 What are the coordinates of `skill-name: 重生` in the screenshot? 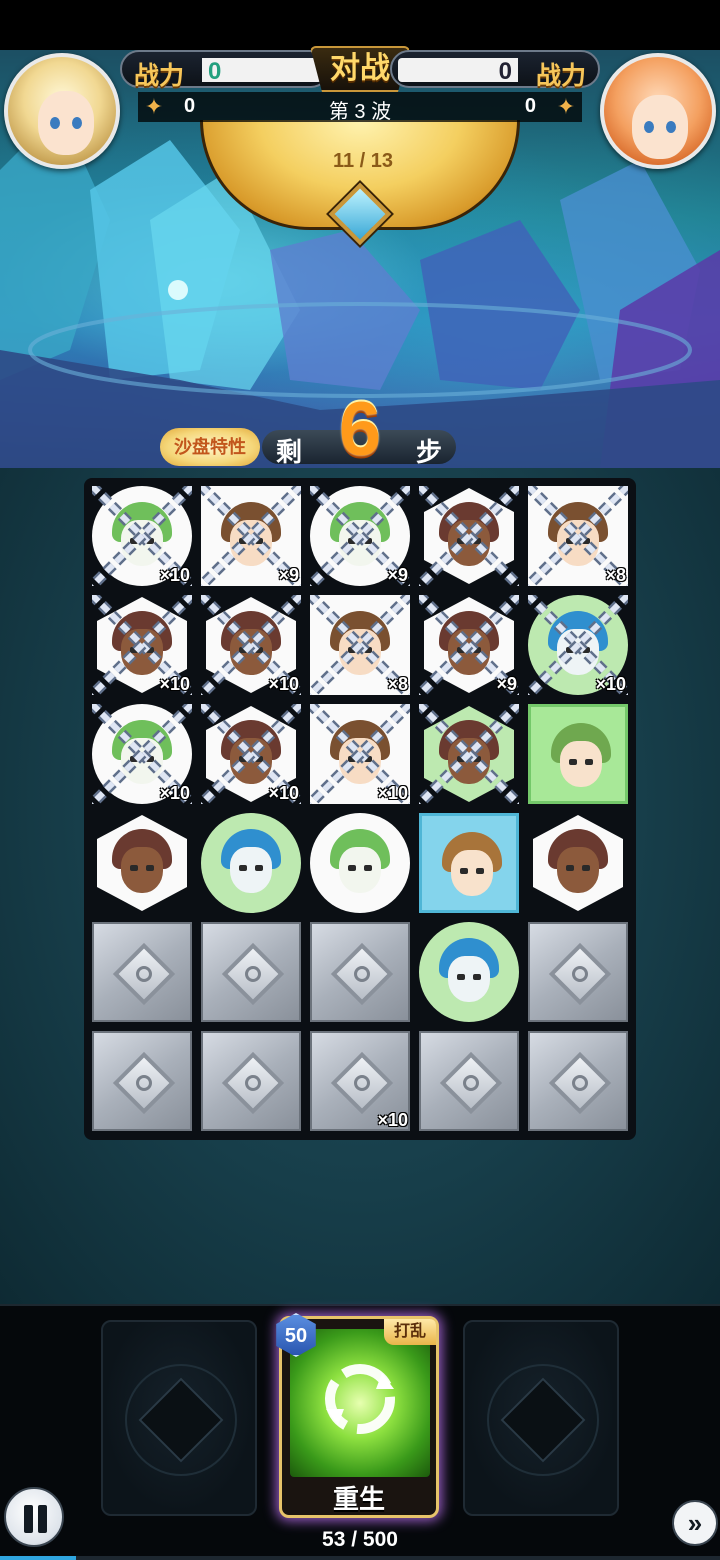 It's located at (358, 1499).